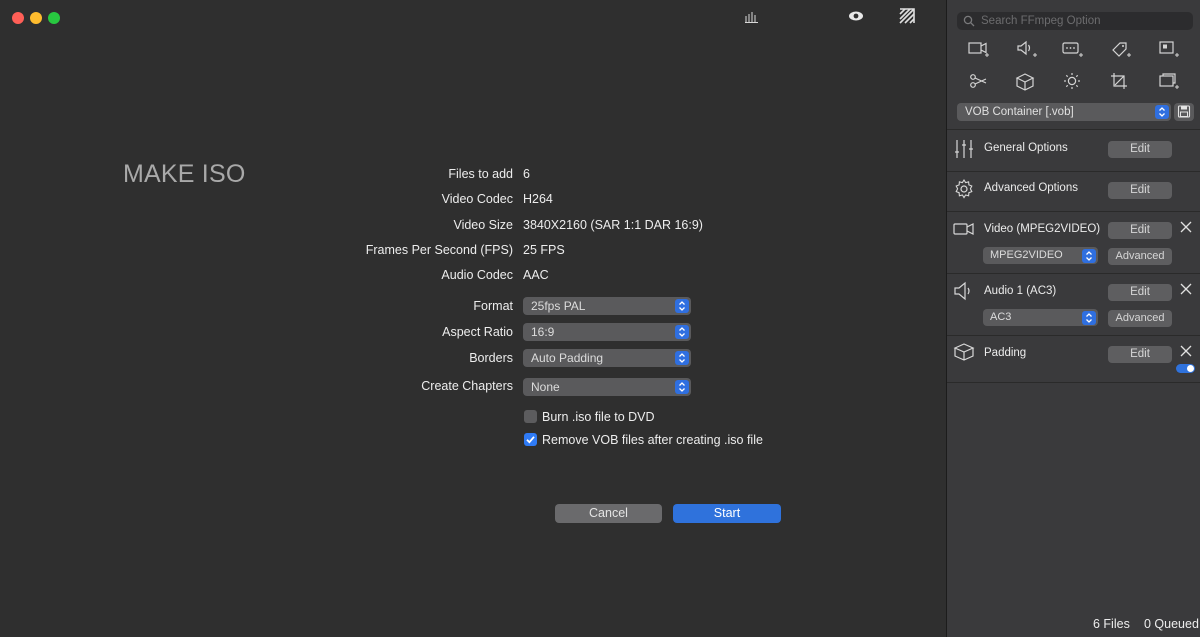 The width and height of the screenshot is (1200, 637). What do you see at coordinates (1186, 351) in the screenshot?
I see `remove-padding-close-icon` at bounding box center [1186, 351].